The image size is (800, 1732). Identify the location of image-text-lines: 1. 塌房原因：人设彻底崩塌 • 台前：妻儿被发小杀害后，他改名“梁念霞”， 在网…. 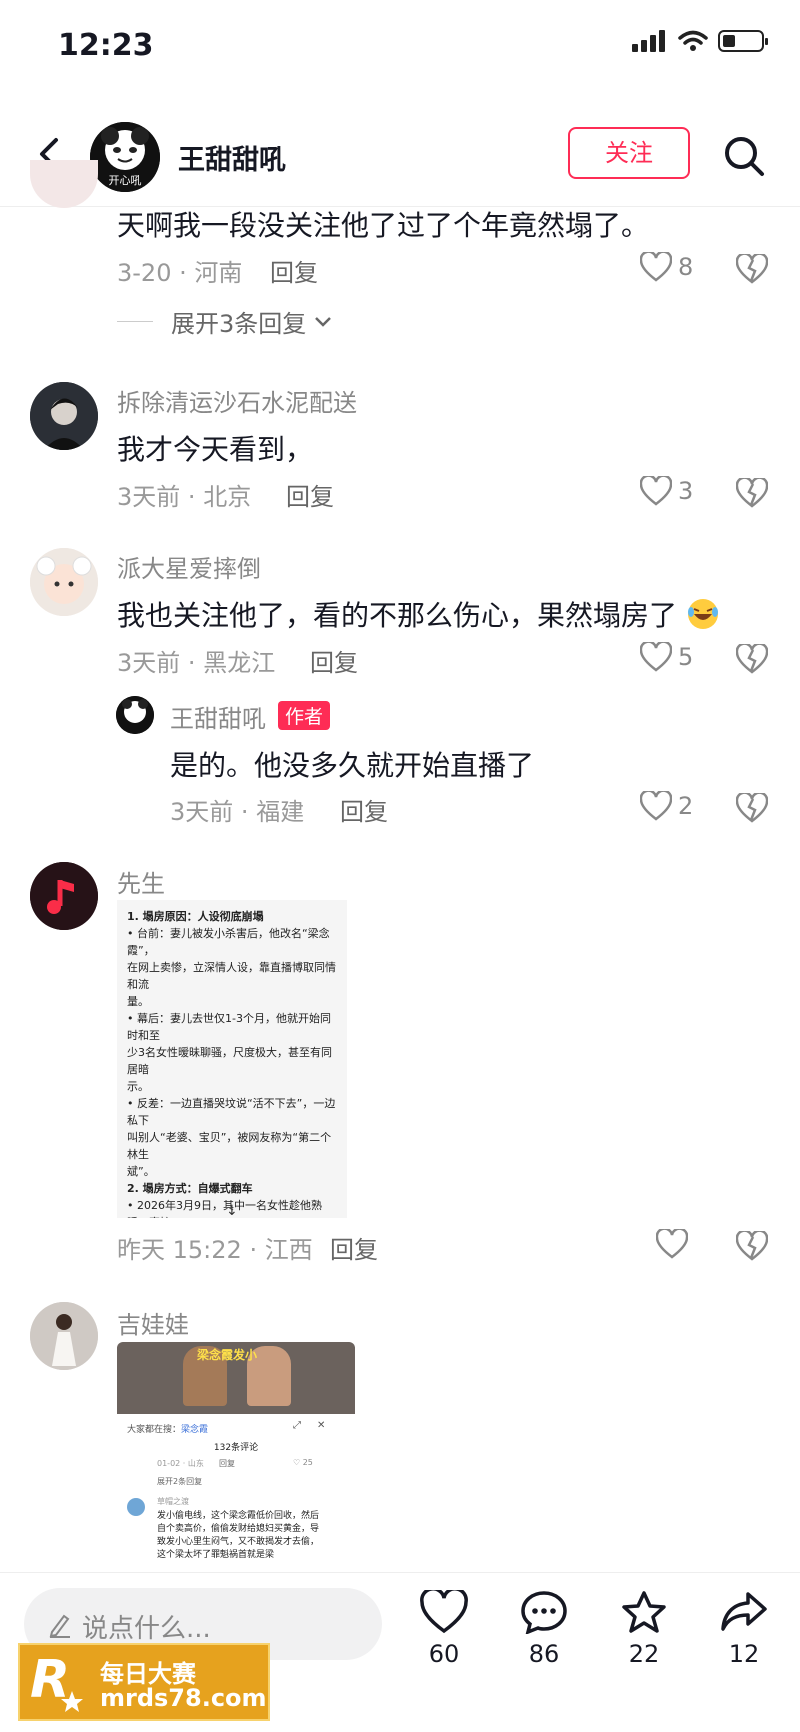
(232, 1063).